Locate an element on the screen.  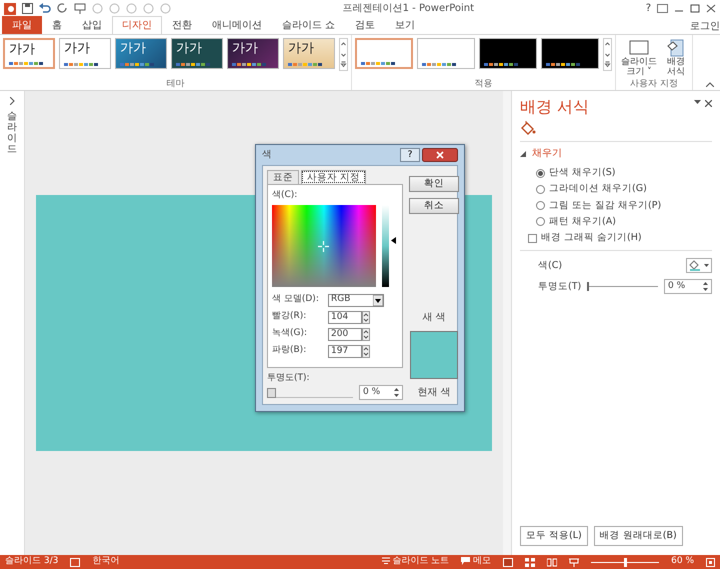
notes-button: 슬라이드 노트 is located at coordinates (416, 562).